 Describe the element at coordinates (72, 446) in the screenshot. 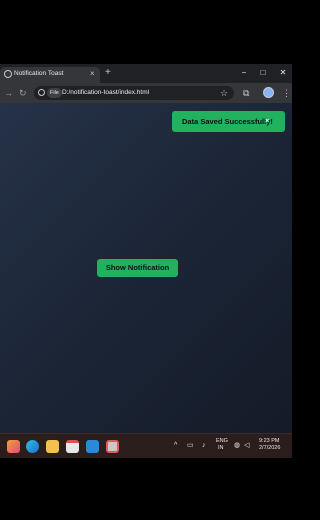

I see `calendar-icon` at that location.